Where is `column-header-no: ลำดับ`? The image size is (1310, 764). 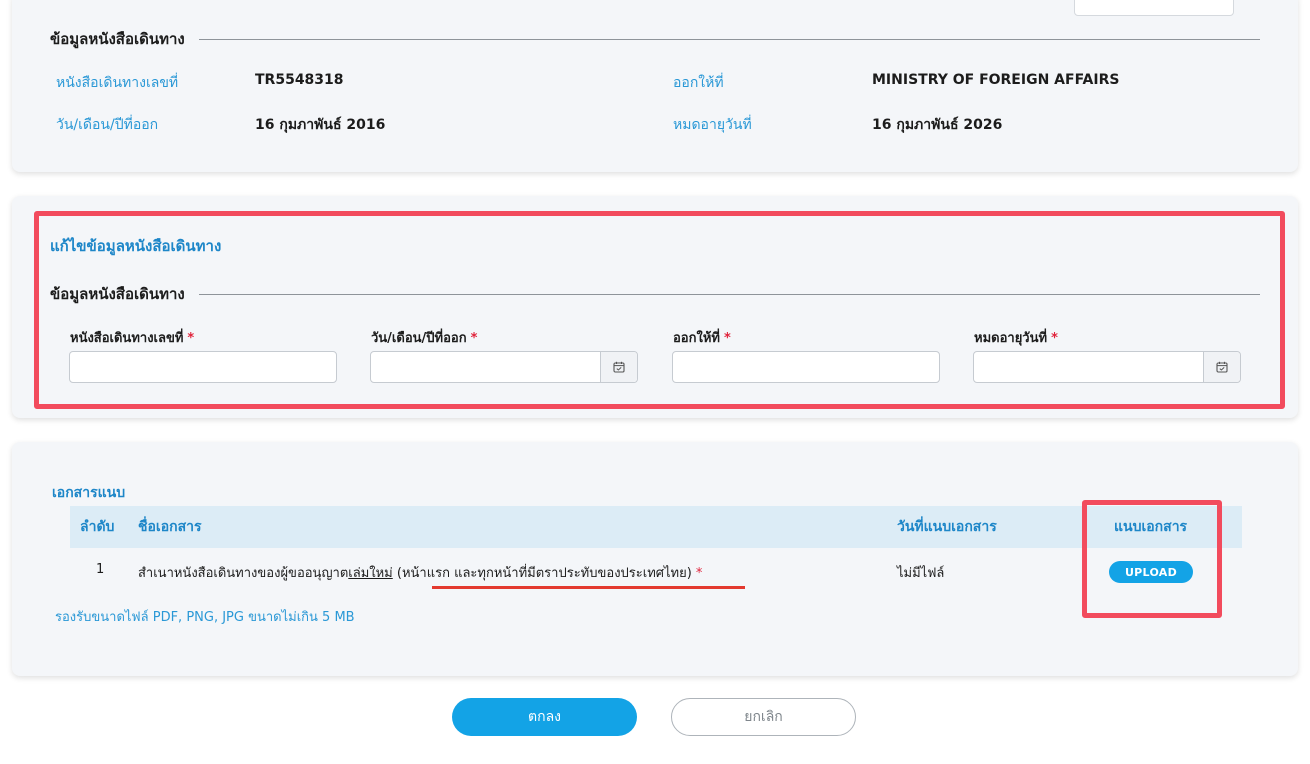 column-header-no: ลำดับ is located at coordinates (97, 527).